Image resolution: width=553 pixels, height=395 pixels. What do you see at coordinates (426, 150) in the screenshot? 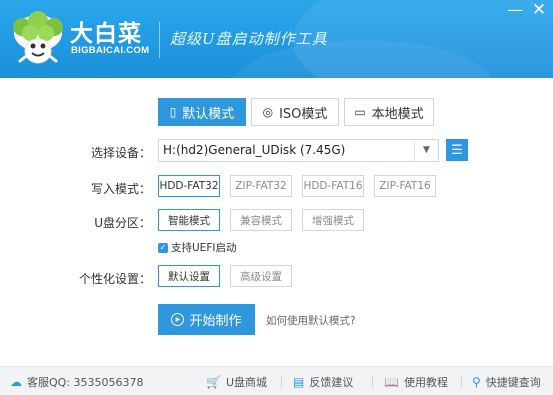
I see `chevron-down-icon: ▼` at bounding box center [426, 150].